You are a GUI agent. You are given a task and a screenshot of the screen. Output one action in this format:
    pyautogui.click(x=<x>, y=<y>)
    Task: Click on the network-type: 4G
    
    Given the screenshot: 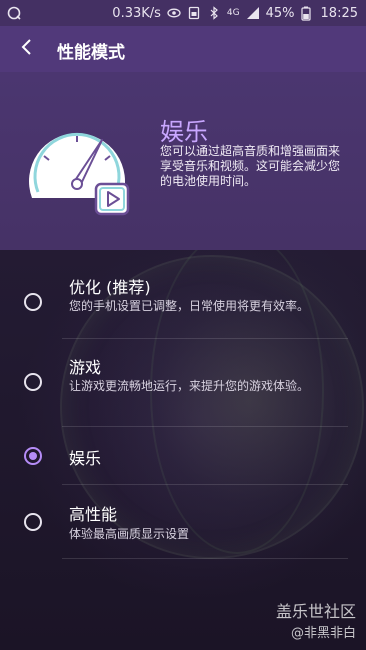 What is the action you would take?
    pyautogui.click(x=233, y=13)
    